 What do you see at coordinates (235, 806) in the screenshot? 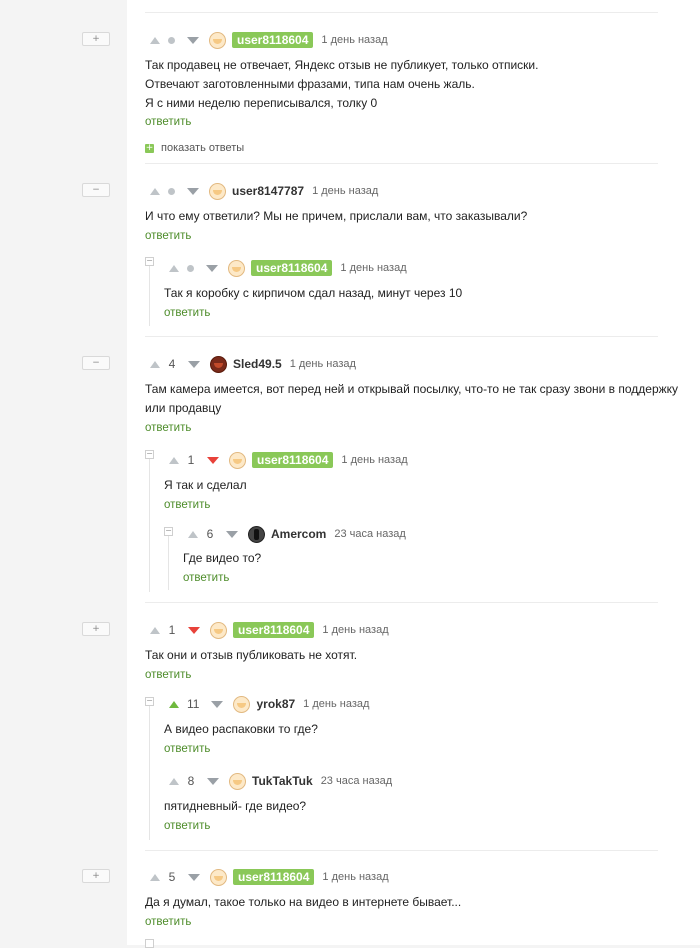
I see `comment-text: пятидневный- где видео?` at bounding box center [235, 806].